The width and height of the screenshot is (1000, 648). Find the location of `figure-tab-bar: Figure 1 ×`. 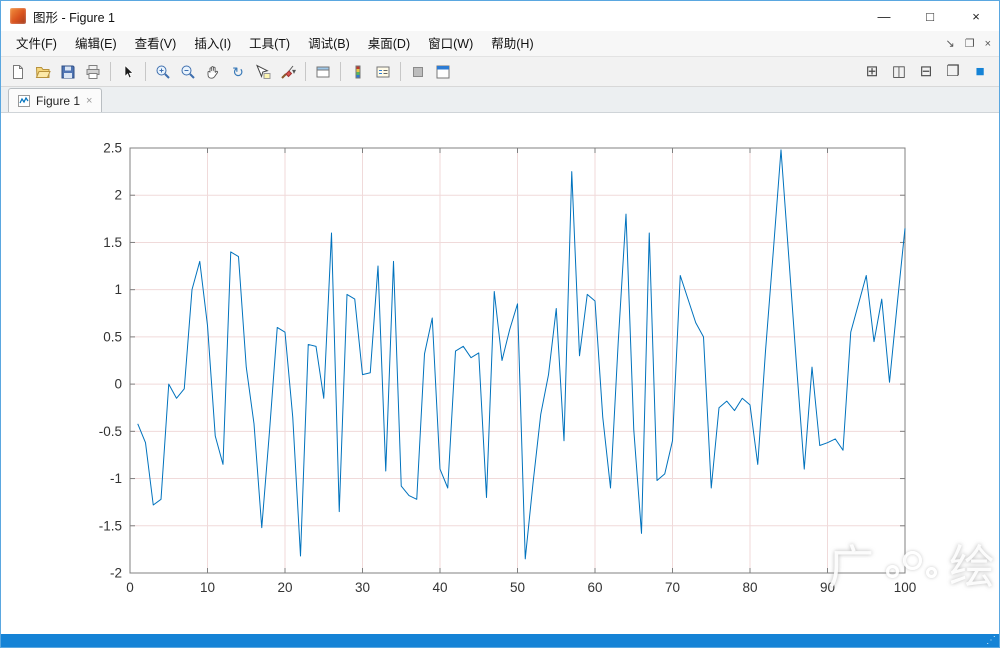

figure-tab-bar: Figure 1 × is located at coordinates (500, 100).